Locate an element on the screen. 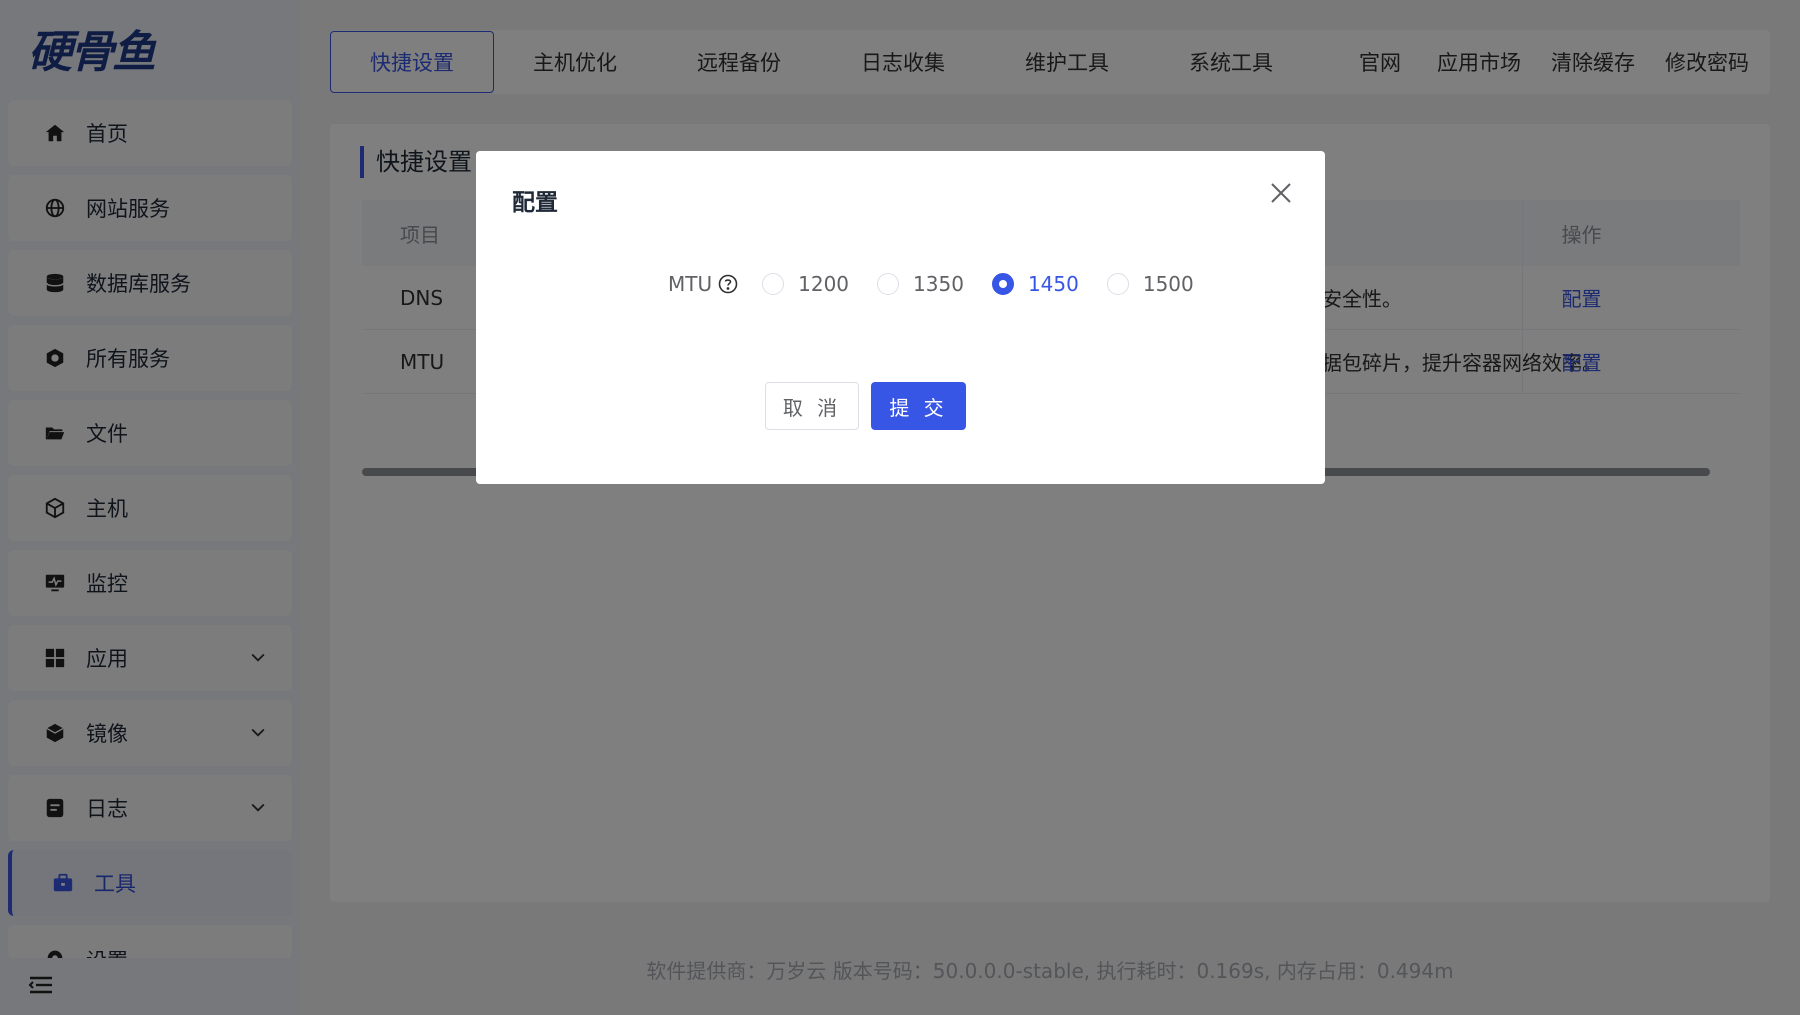 The image size is (1800, 1015). mtu-option-1200: 1200 is located at coordinates (805, 284).